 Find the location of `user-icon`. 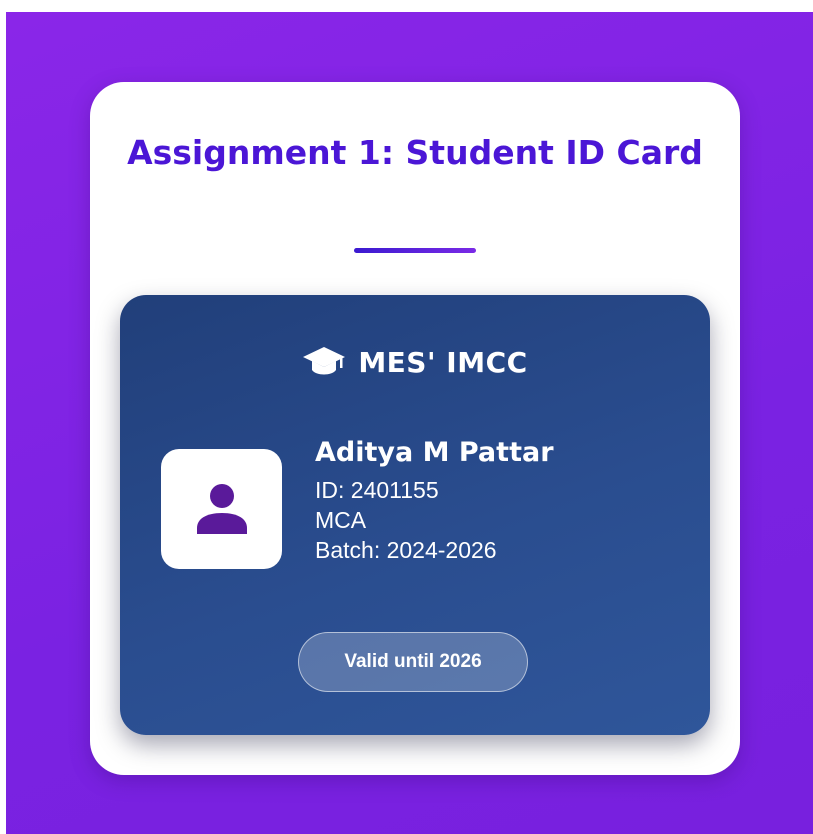

user-icon is located at coordinates (221, 509).